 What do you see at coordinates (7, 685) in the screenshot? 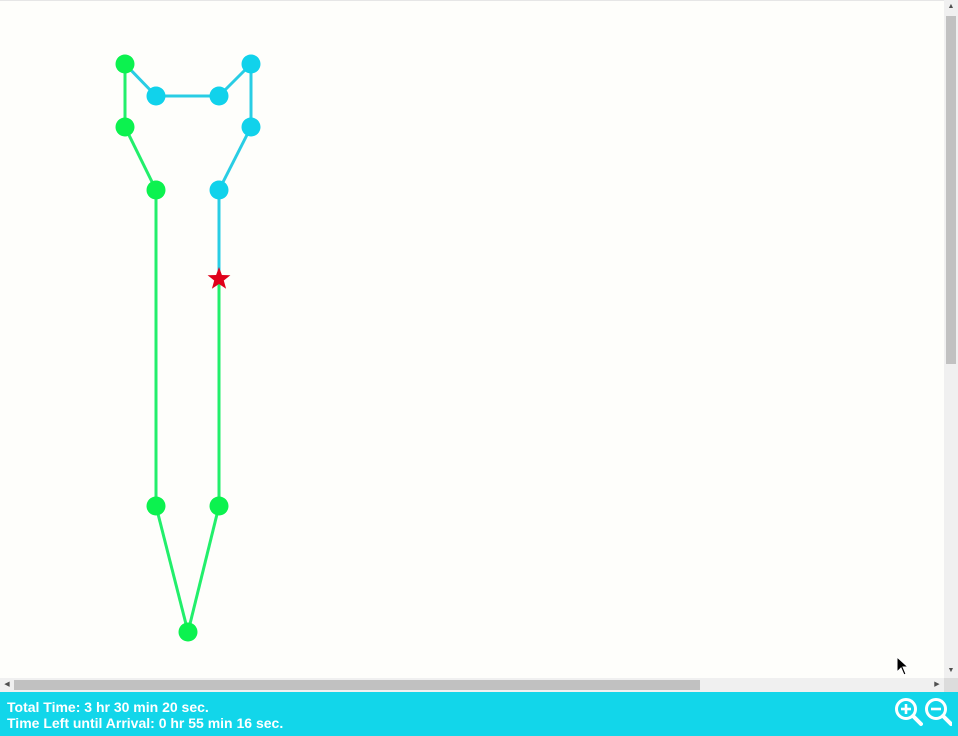
I see `scroll-left-arrow-icon: ◀` at bounding box center [7, 685].